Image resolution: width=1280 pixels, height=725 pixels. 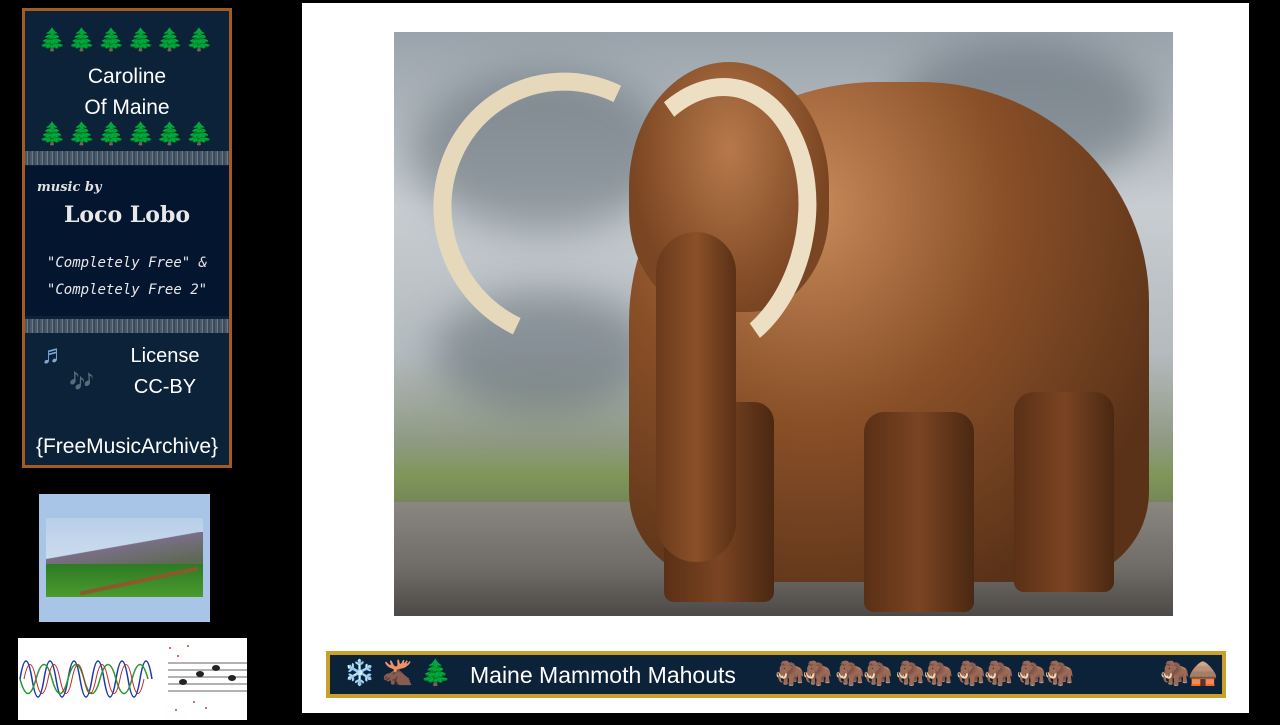 I want to click on license-type: CC-BY, so click(x=165, y=387).